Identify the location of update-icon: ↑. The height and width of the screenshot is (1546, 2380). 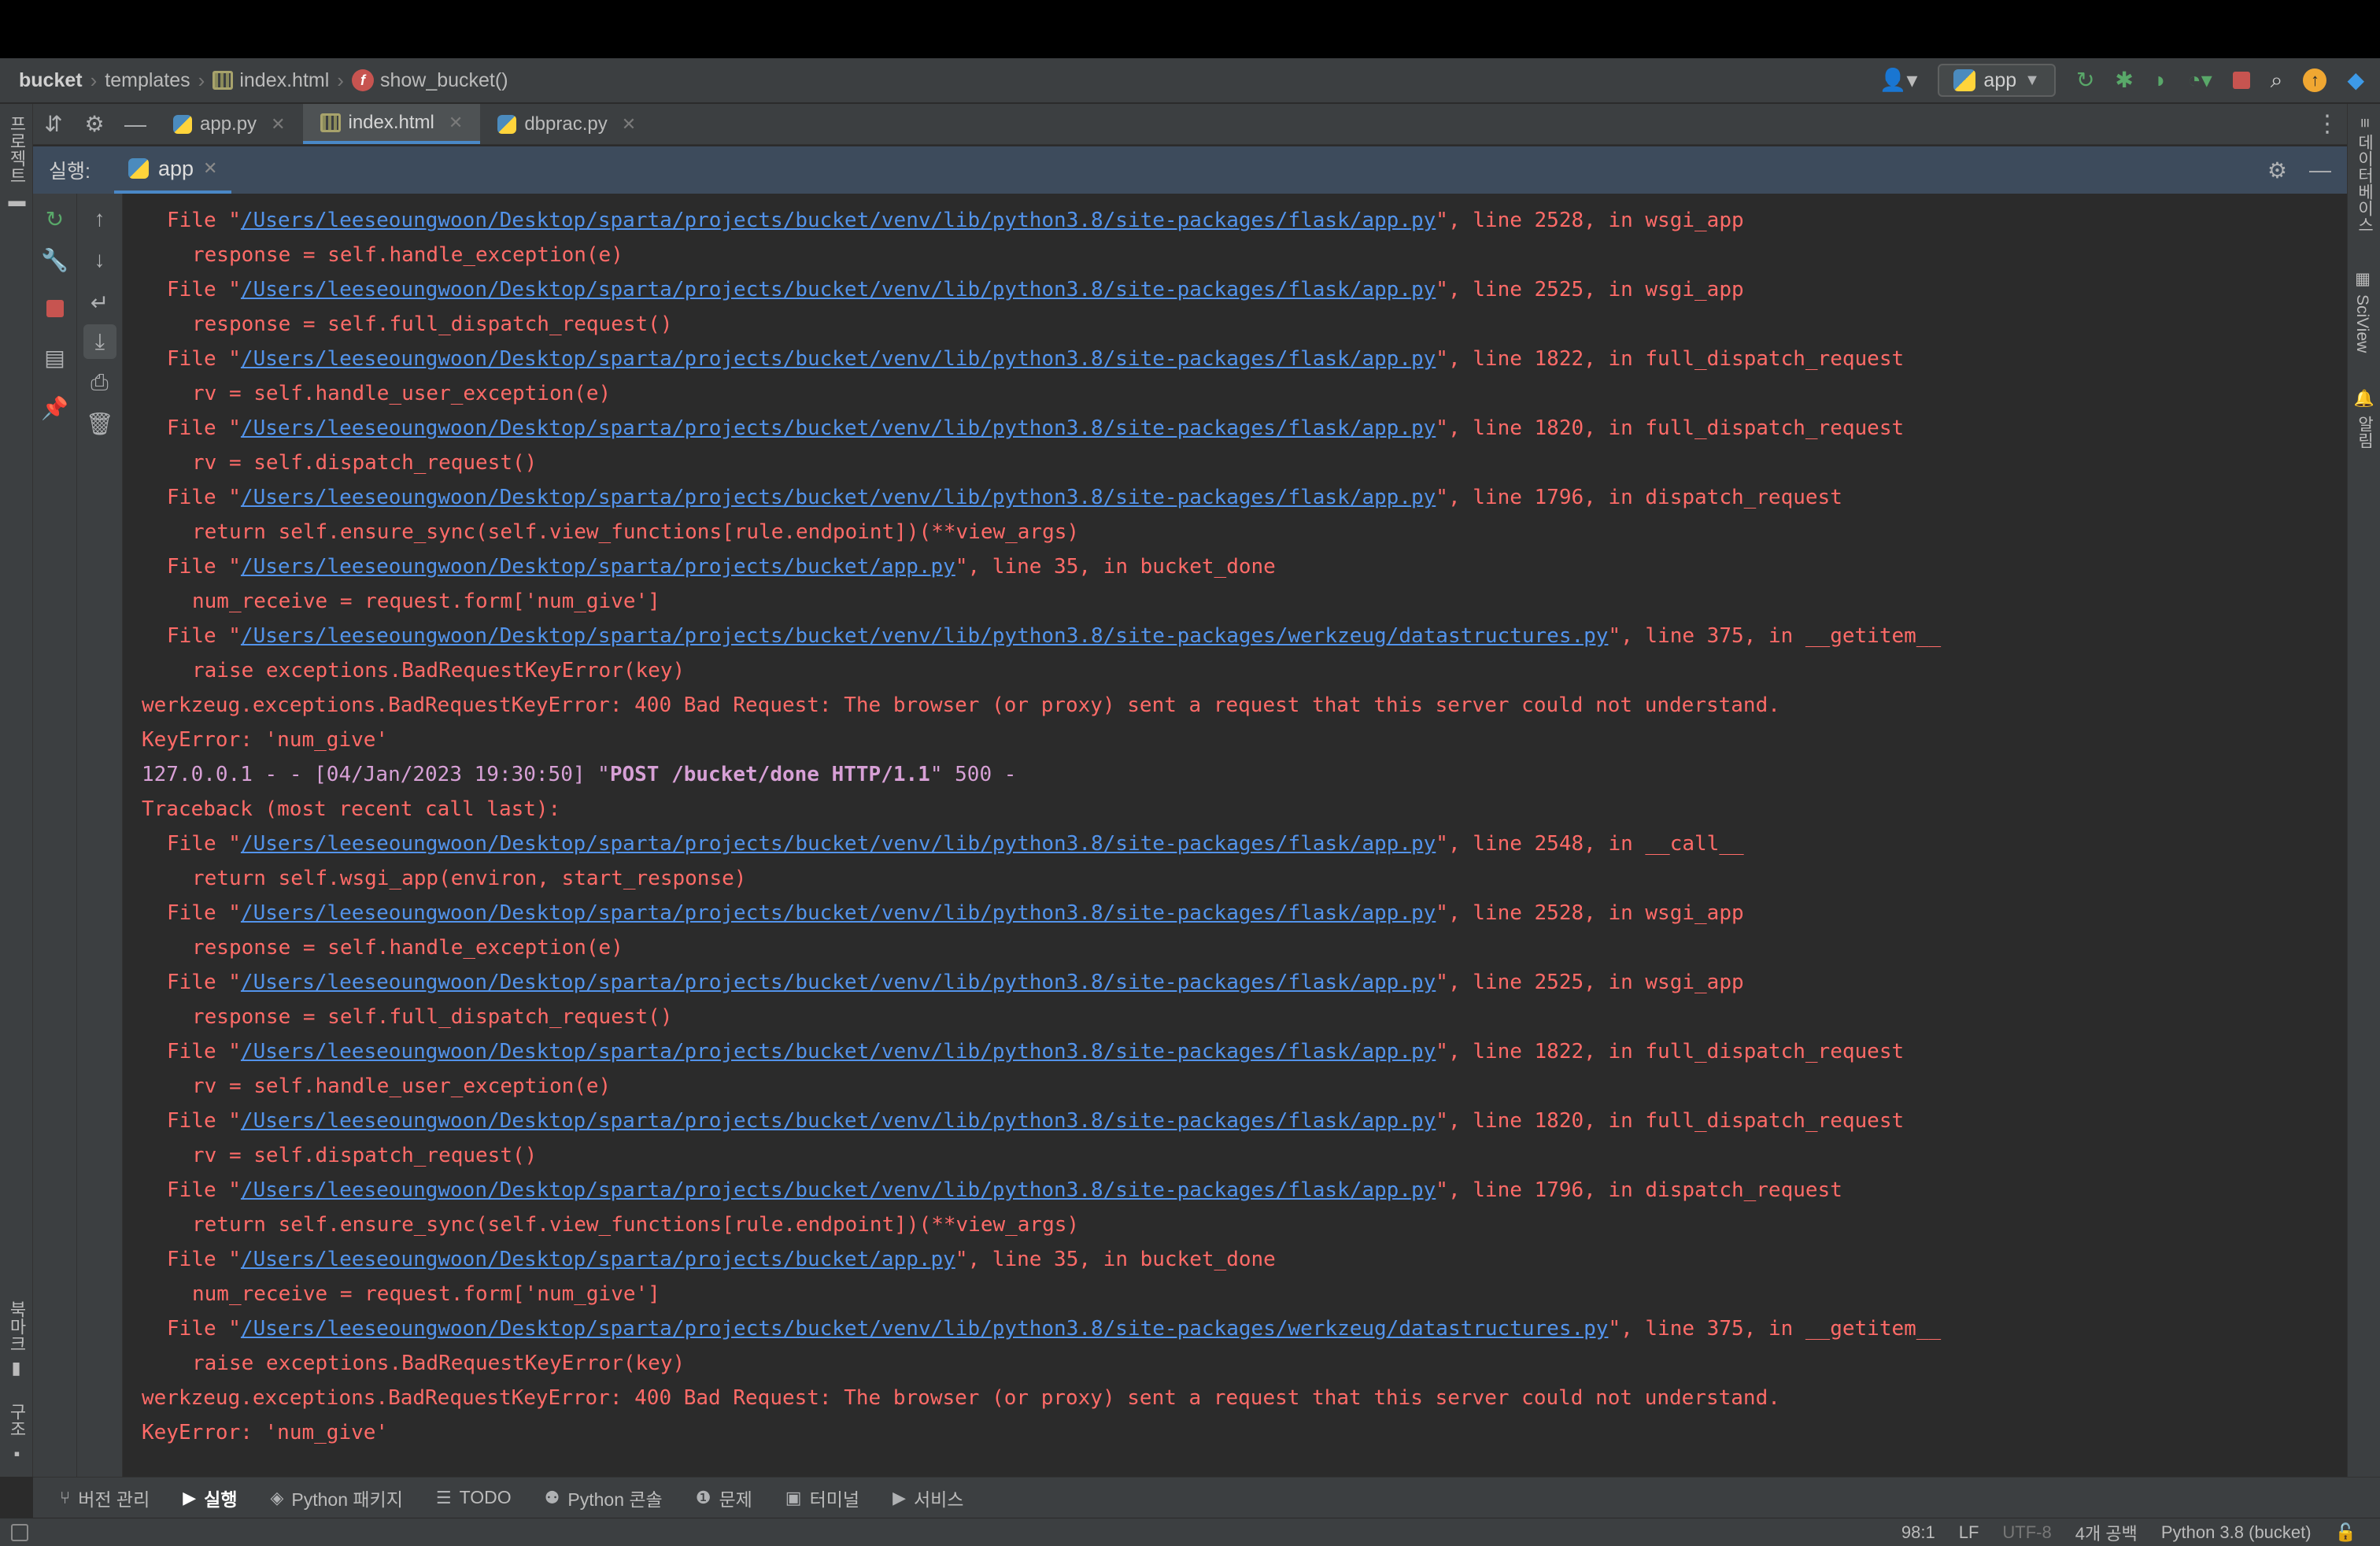
(2315, 80).